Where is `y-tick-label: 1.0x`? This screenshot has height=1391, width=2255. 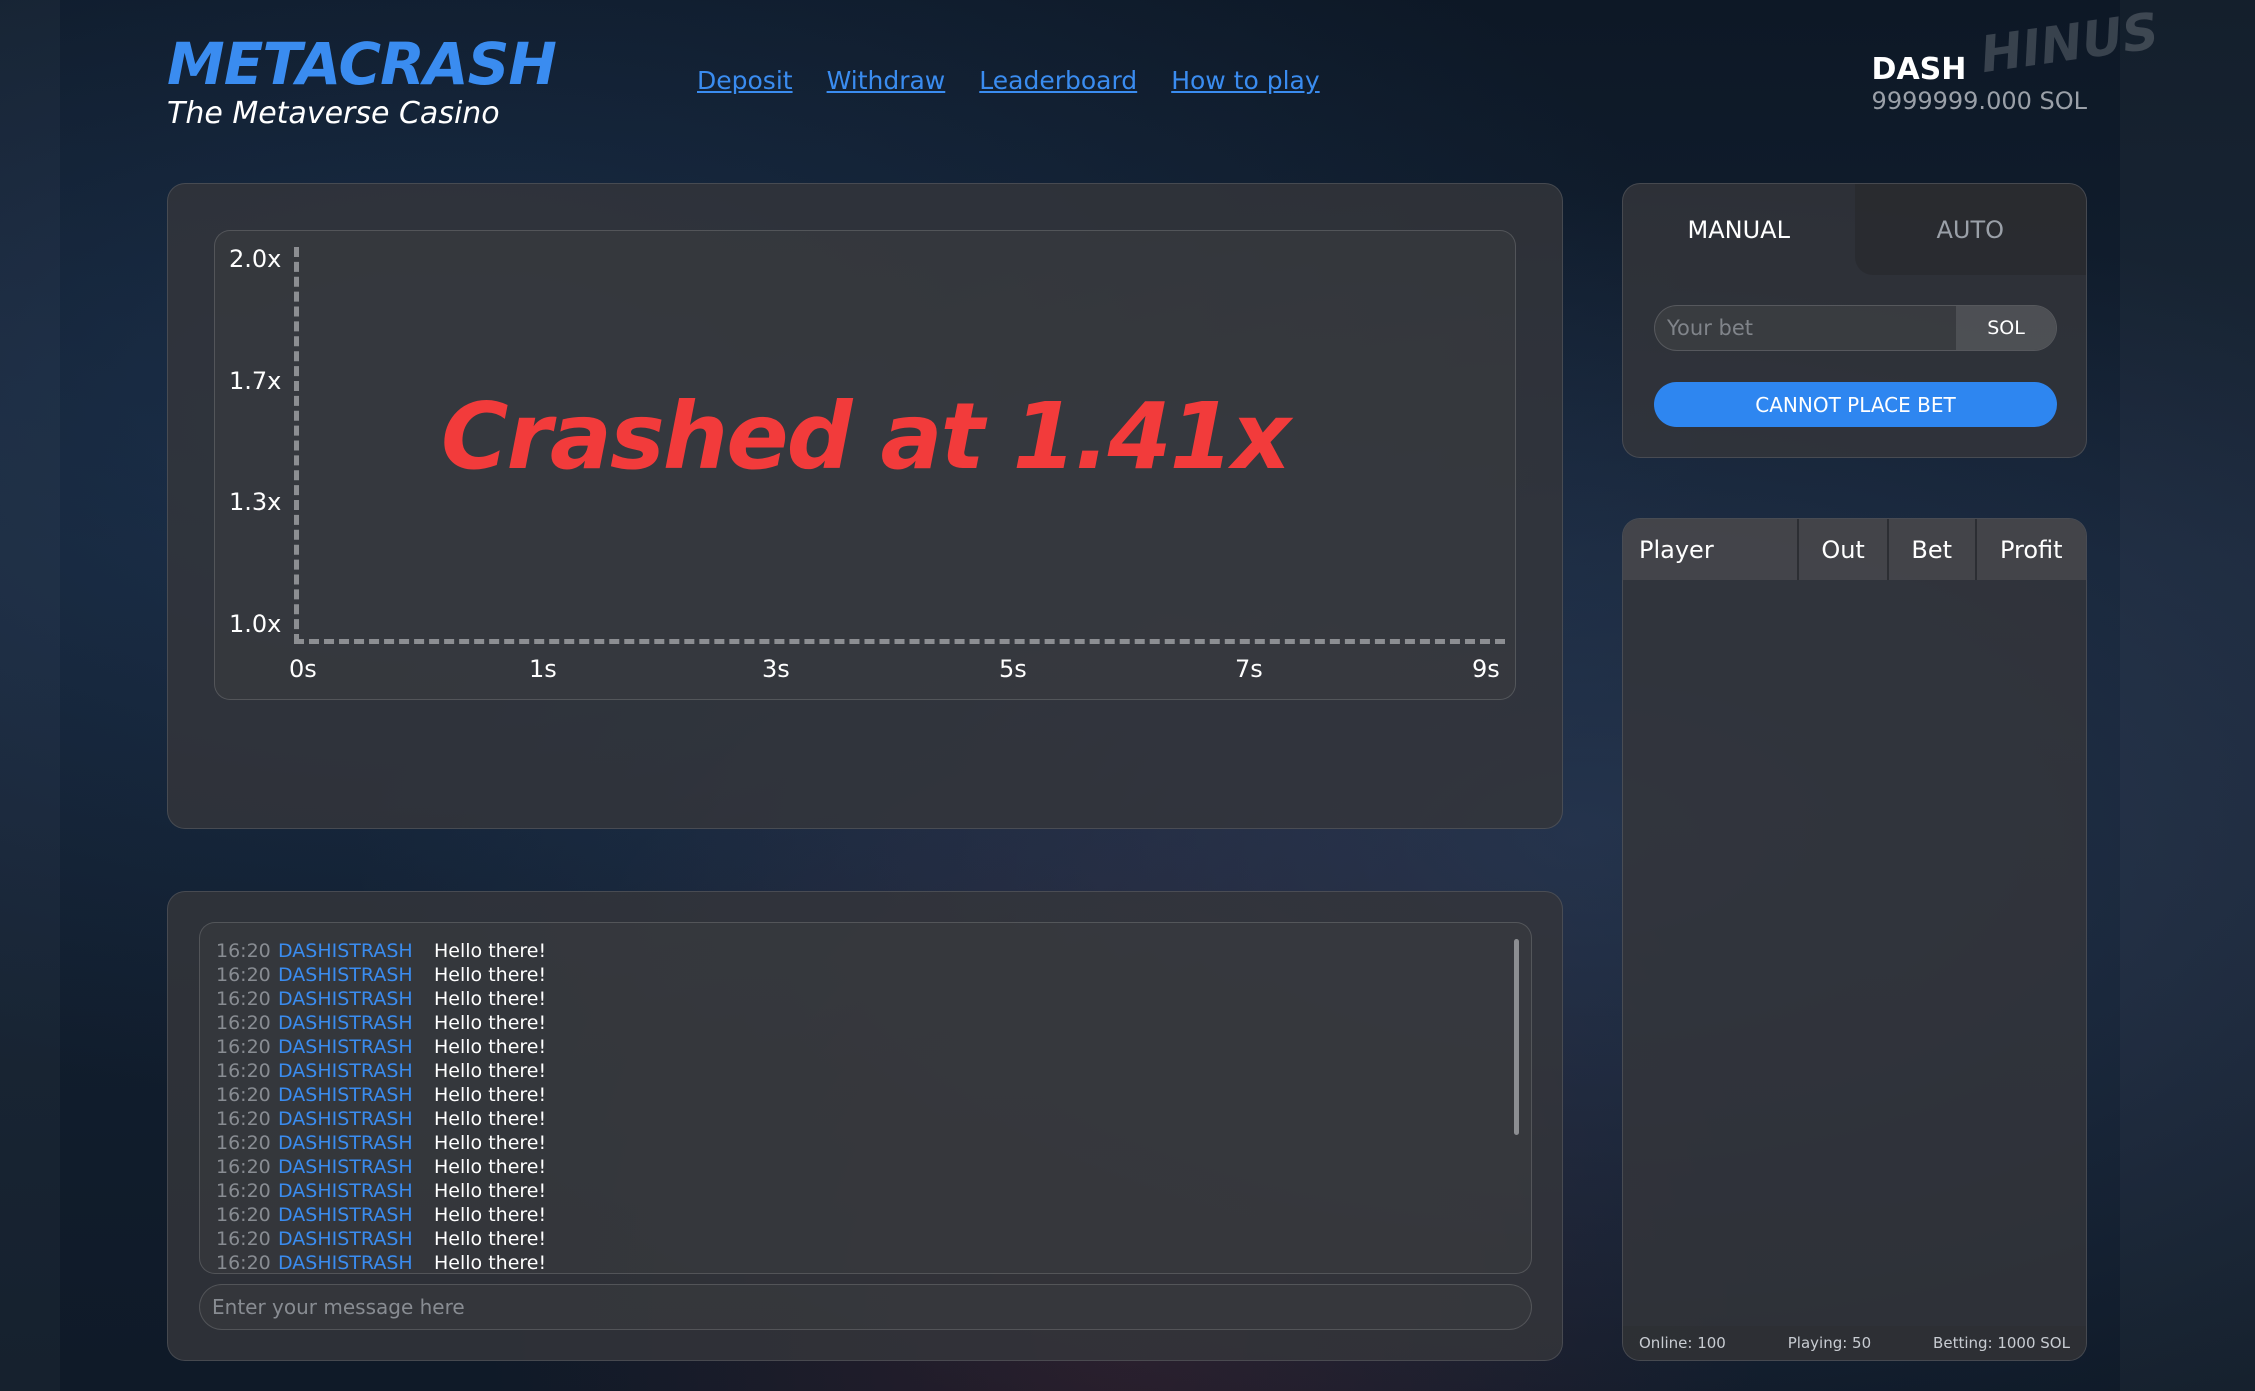
y-tick-label: 1.0x is located at coordinates (255, 624).